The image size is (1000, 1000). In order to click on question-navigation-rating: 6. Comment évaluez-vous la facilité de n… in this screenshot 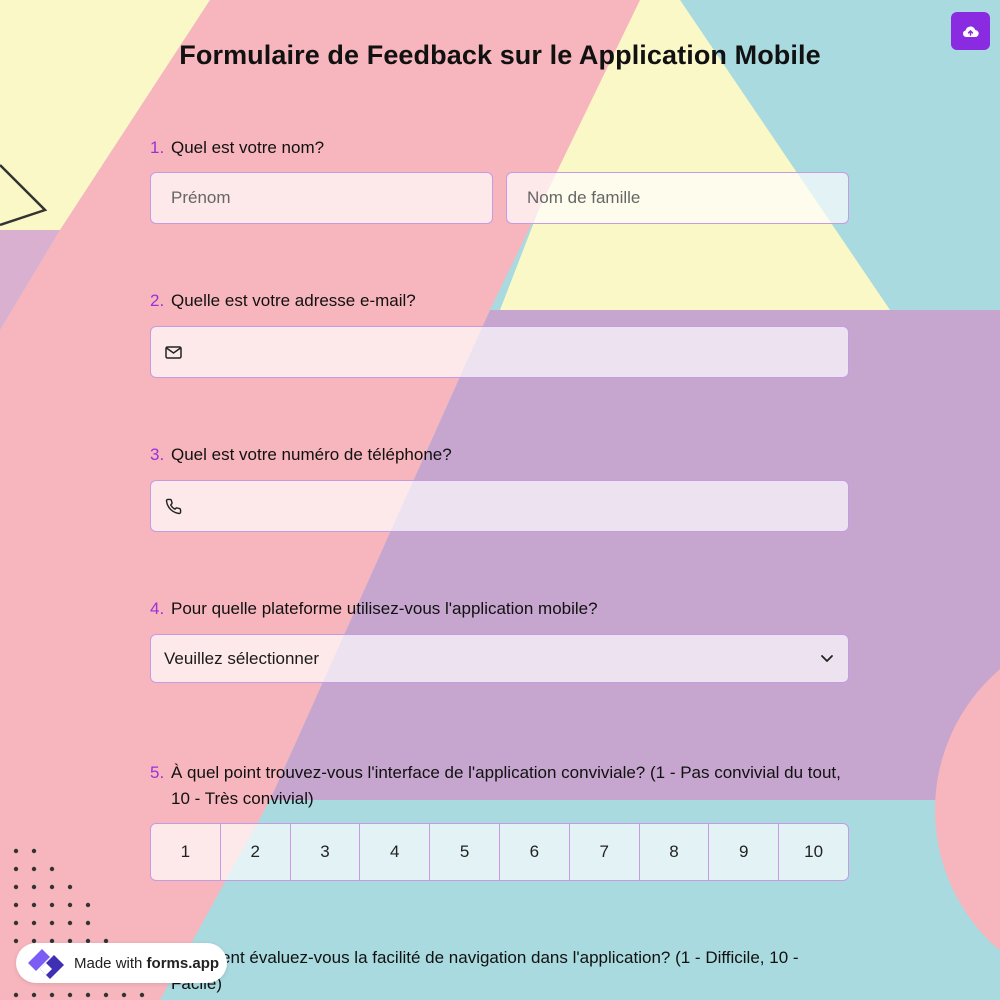, I will do `click(500, 971)`.